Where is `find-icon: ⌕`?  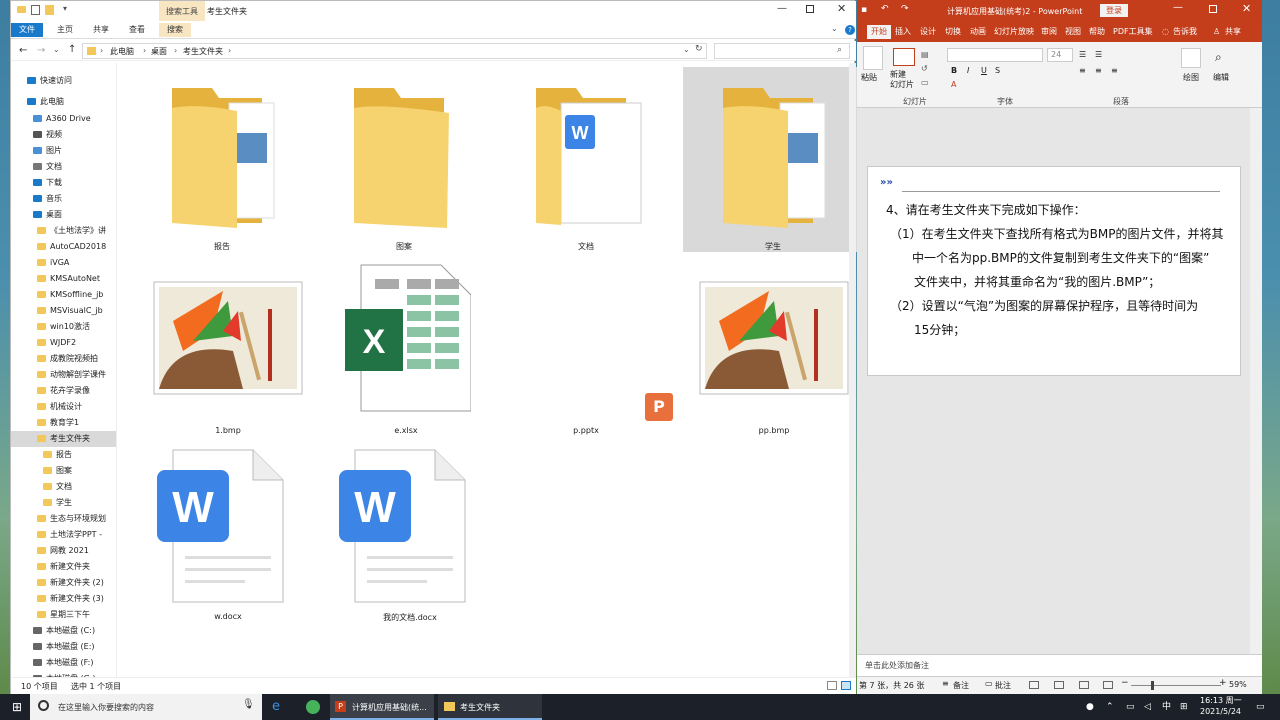
find-icon: ⌕ is located at coordinates (1218, 57).